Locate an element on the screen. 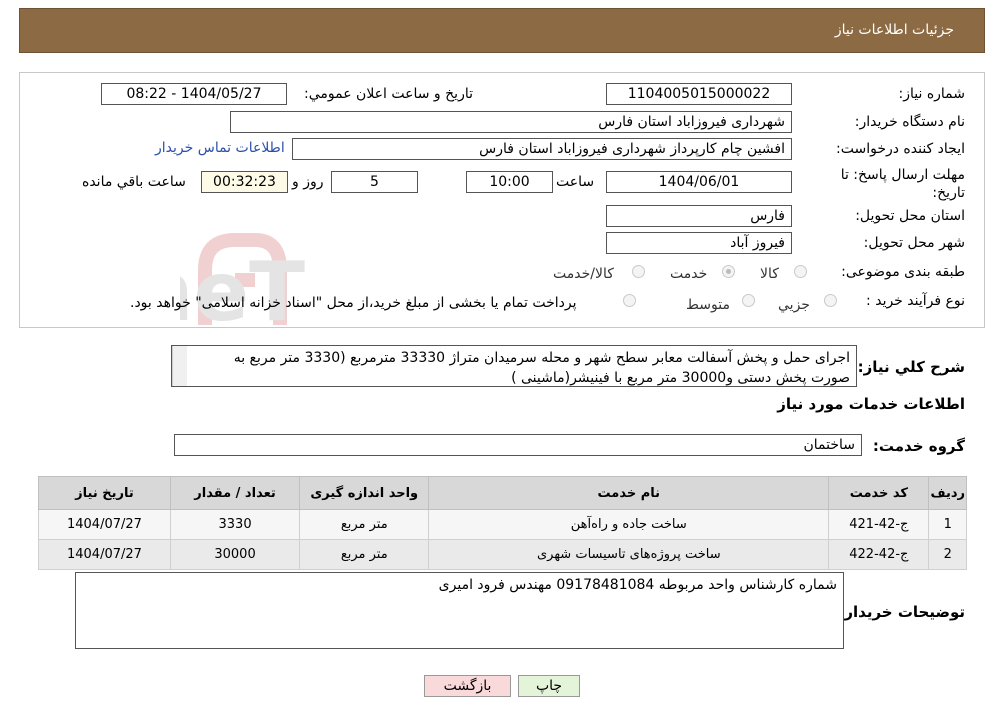 The image size is (985, 719). cell-row-no: 2 is located at coordinates (947, 554).